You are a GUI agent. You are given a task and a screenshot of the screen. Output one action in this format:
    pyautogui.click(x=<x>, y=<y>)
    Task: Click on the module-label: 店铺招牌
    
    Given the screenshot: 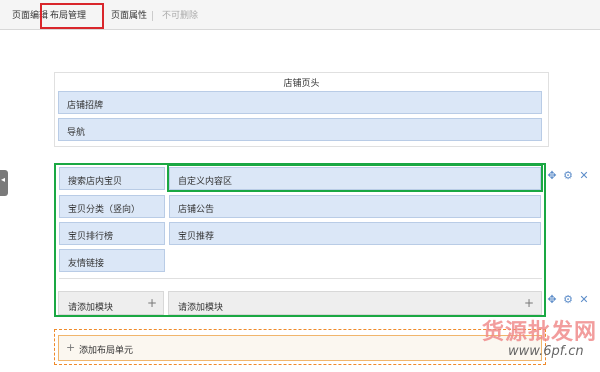 What is the action you would take?
    pyautogui.click(x=85, y=106)
    